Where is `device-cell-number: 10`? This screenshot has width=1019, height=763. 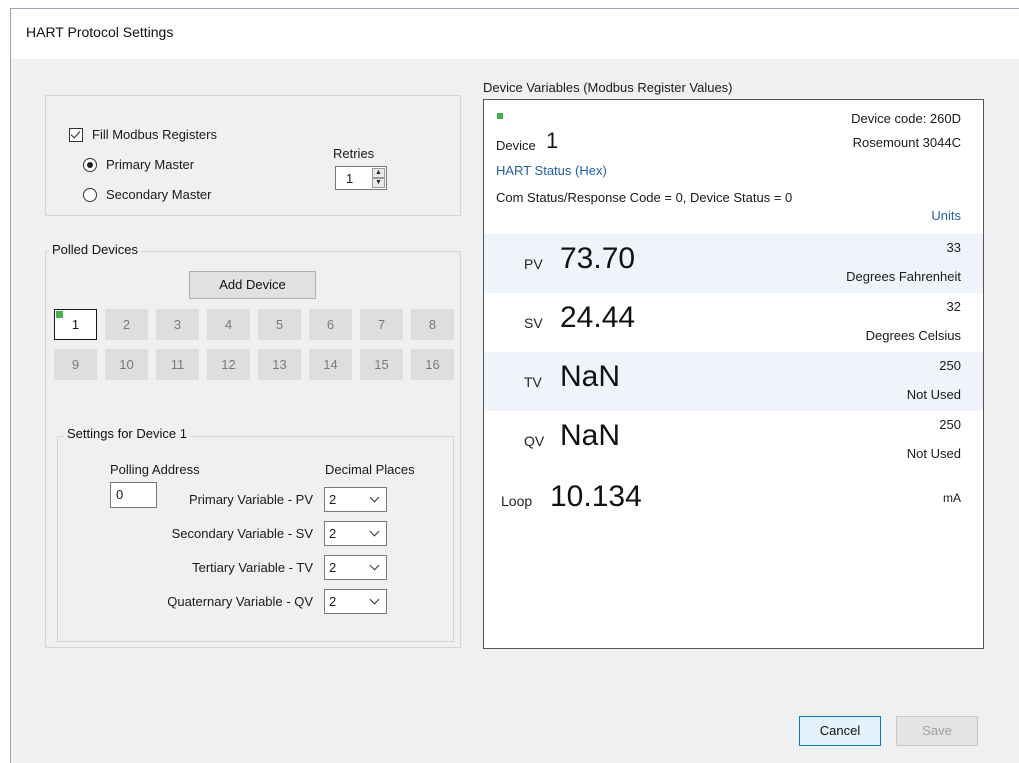 device-cell-number: 10 is located at coordinates (126, 364).